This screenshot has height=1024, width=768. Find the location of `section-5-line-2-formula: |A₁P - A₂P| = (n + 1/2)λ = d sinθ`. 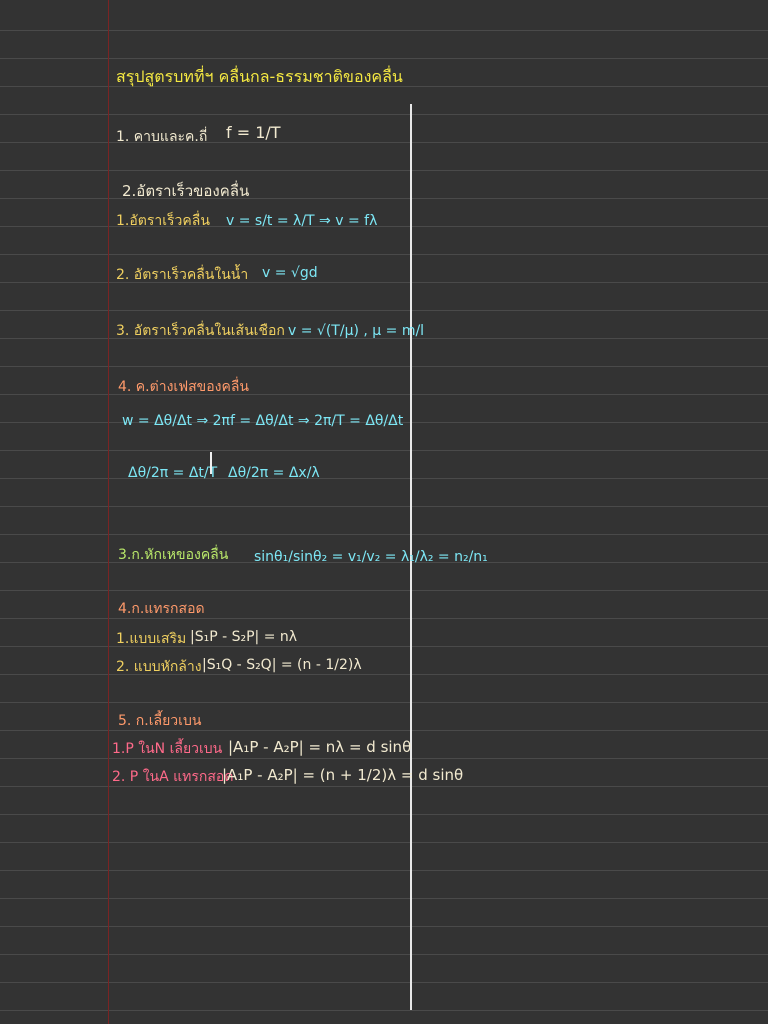

section-5-line-2-formula: |A₁P - A₂P| = (n + 1/2)λ = d sinθ is located at coordinates (343, 775).